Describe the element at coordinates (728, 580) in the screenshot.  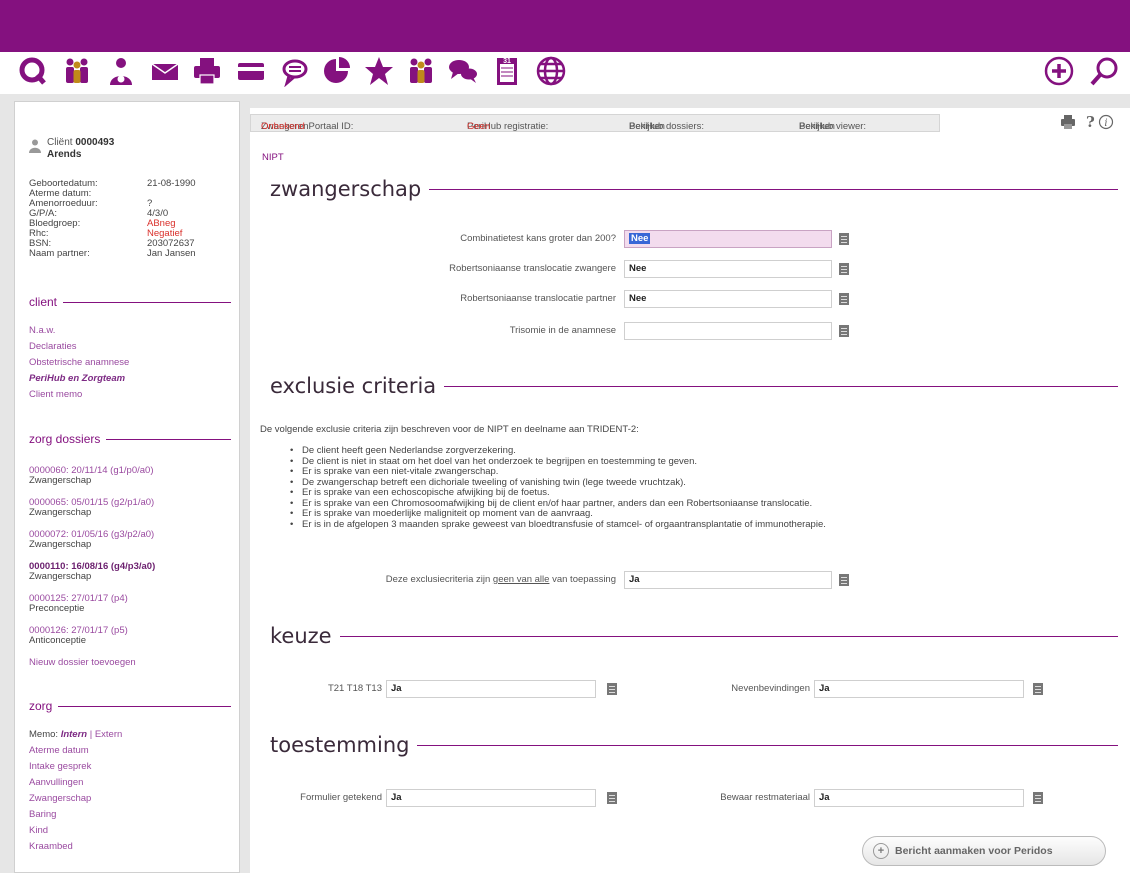
I see `exclusie-answer-field: Ja` at that location.